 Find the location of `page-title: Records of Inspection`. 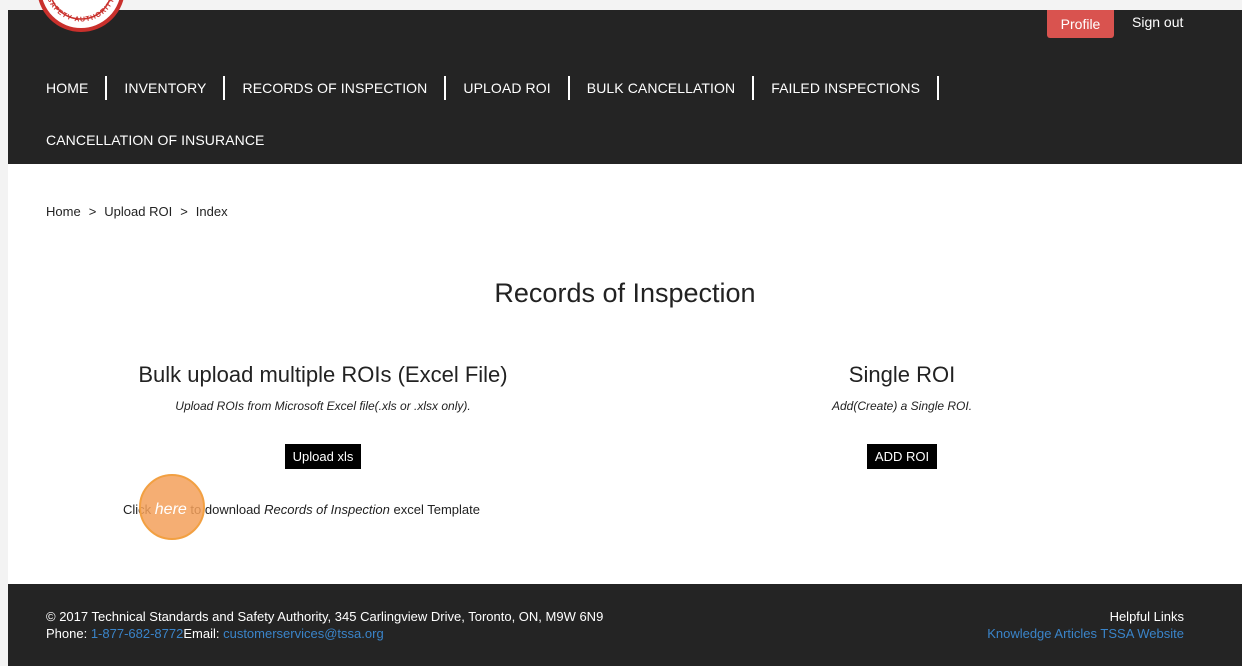

page-title: Records of Inspection is located at coordinates (625, 293).